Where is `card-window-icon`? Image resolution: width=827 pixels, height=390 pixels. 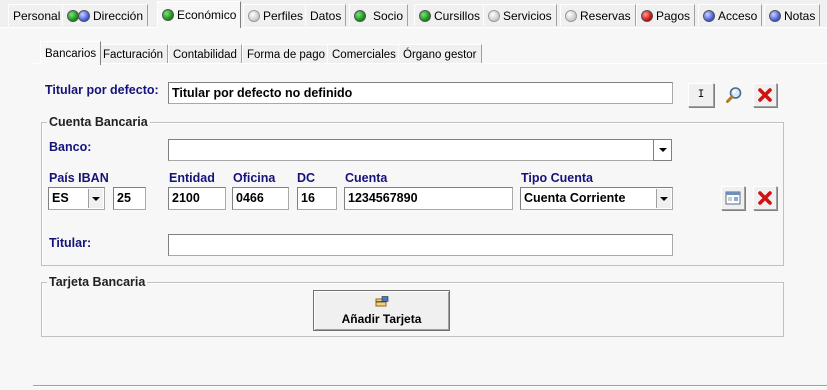
card-window-icon is located at coordinates (733, 198).